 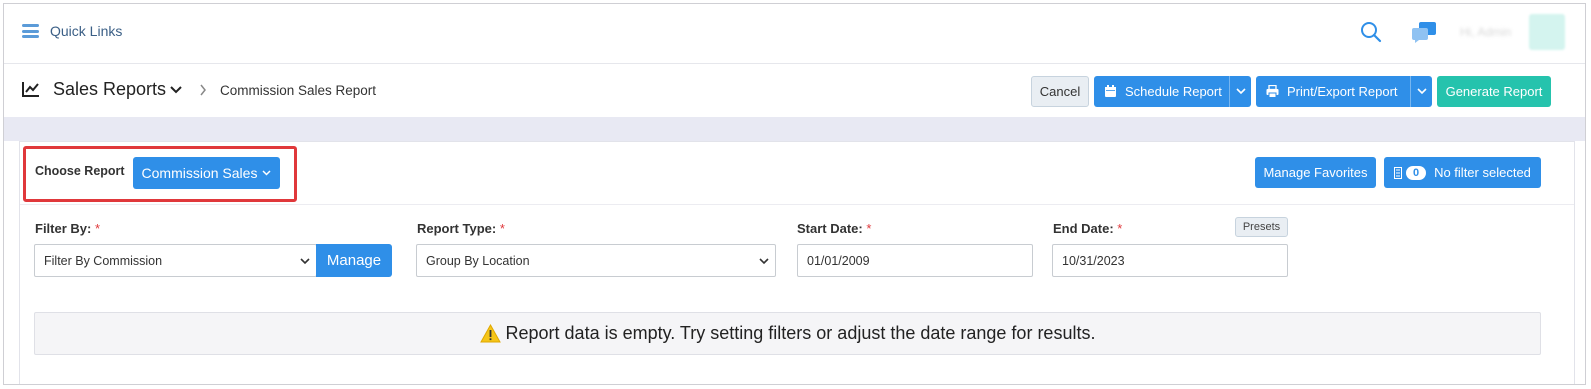 I want to click on quick-links-link: Quick Links, so click(x=86, y=31).